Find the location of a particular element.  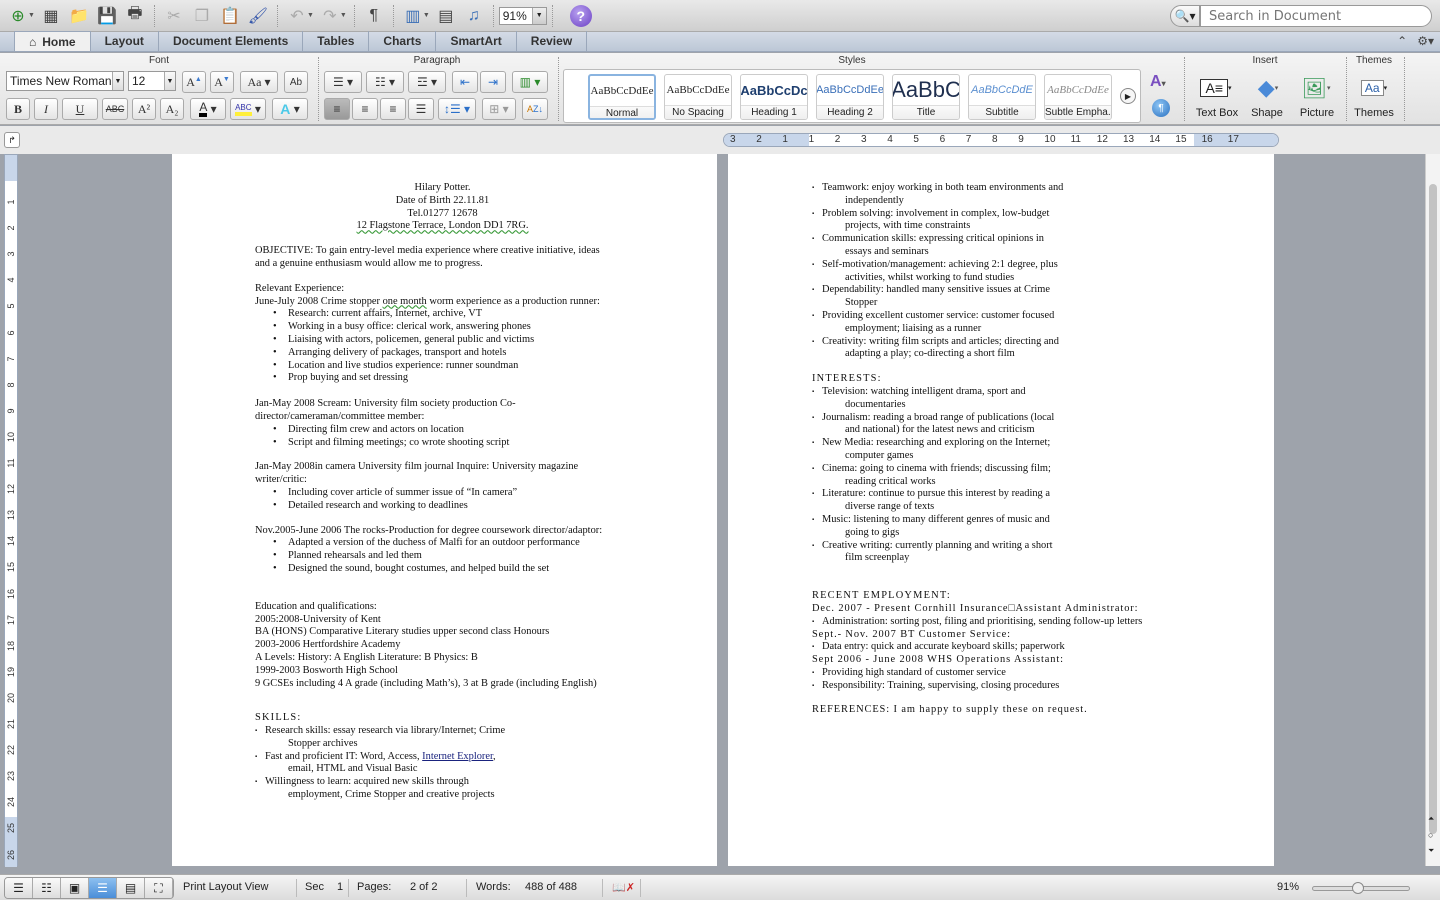

search-input is located at coordinates (1316, 16).